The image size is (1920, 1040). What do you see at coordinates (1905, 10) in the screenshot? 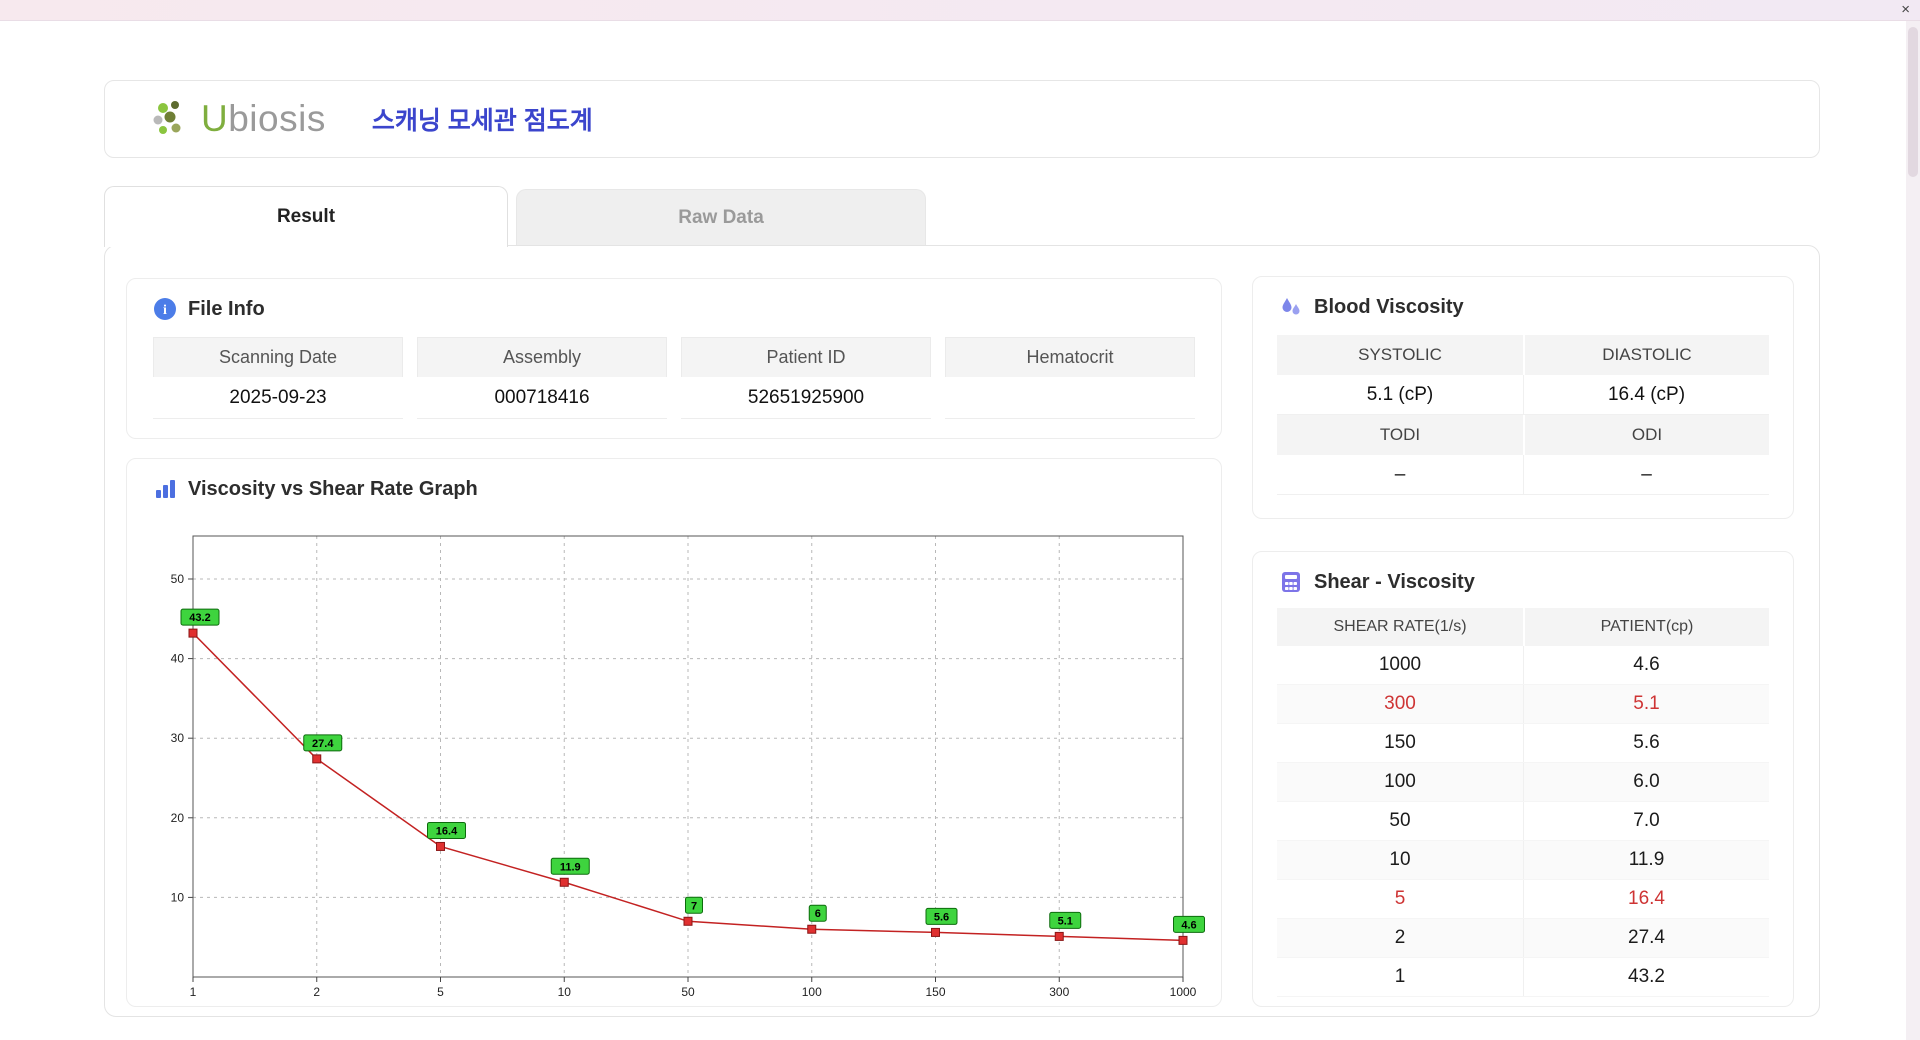
I see `window-close-button: ×` at bounding box center [1905, 10].